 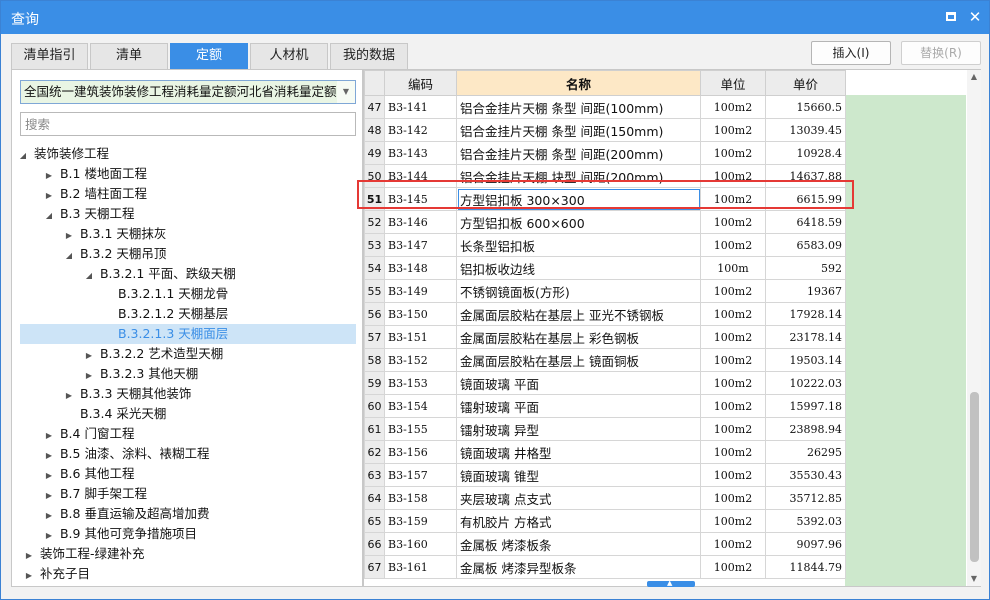 What do you see at coordinates (420, 291) in the screenshot?
I see `cell-code: B3-149` at bounding box center [420, 291].